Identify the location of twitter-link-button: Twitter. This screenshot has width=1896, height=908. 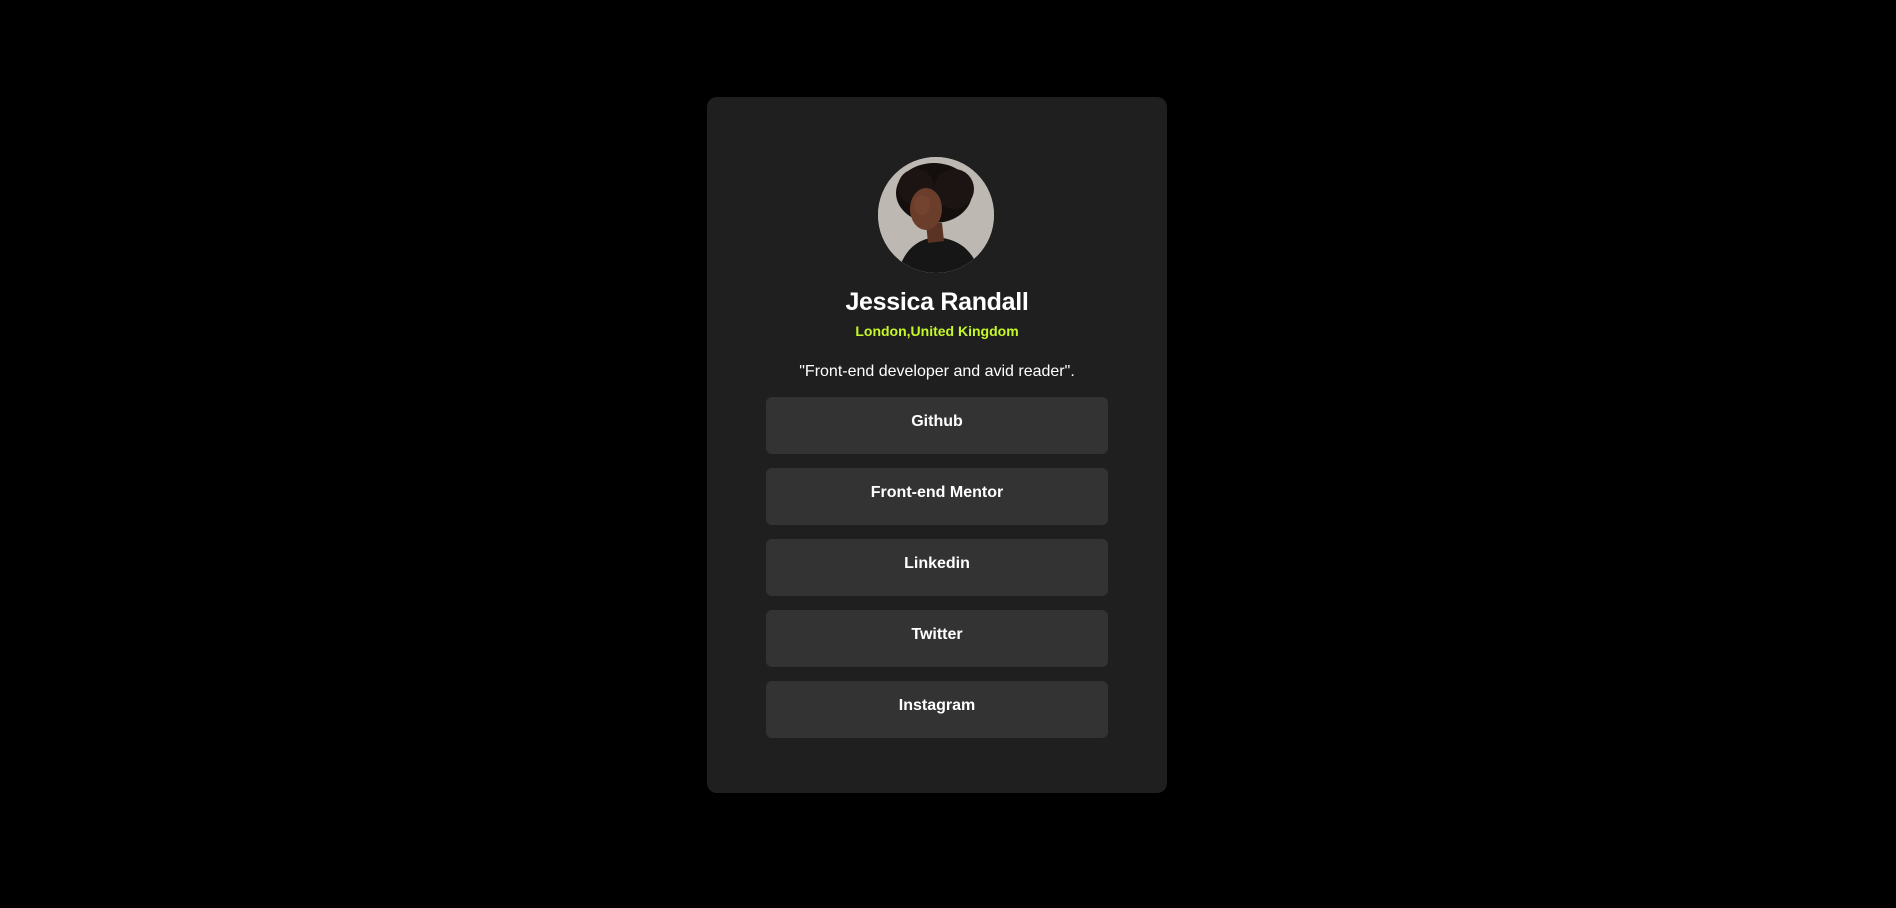
(937, 638).